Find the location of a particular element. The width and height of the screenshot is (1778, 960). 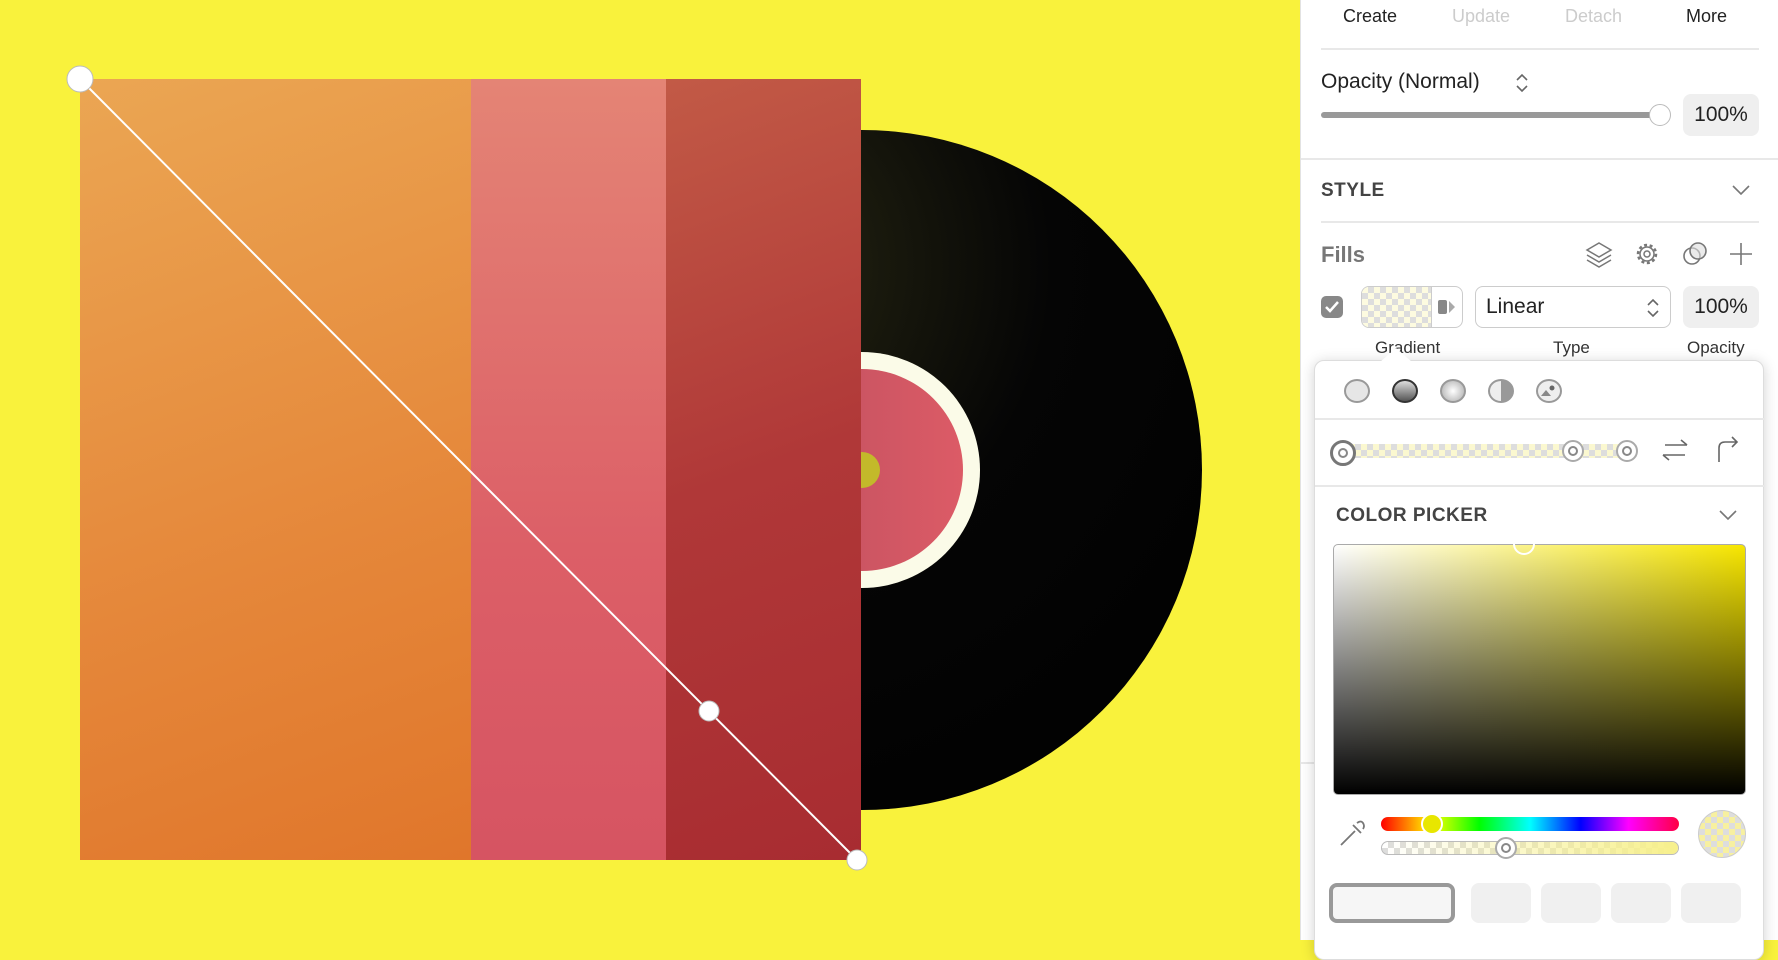

opacity-mode-label: Opacity (Normal) is located at coordinates (1400, 82).